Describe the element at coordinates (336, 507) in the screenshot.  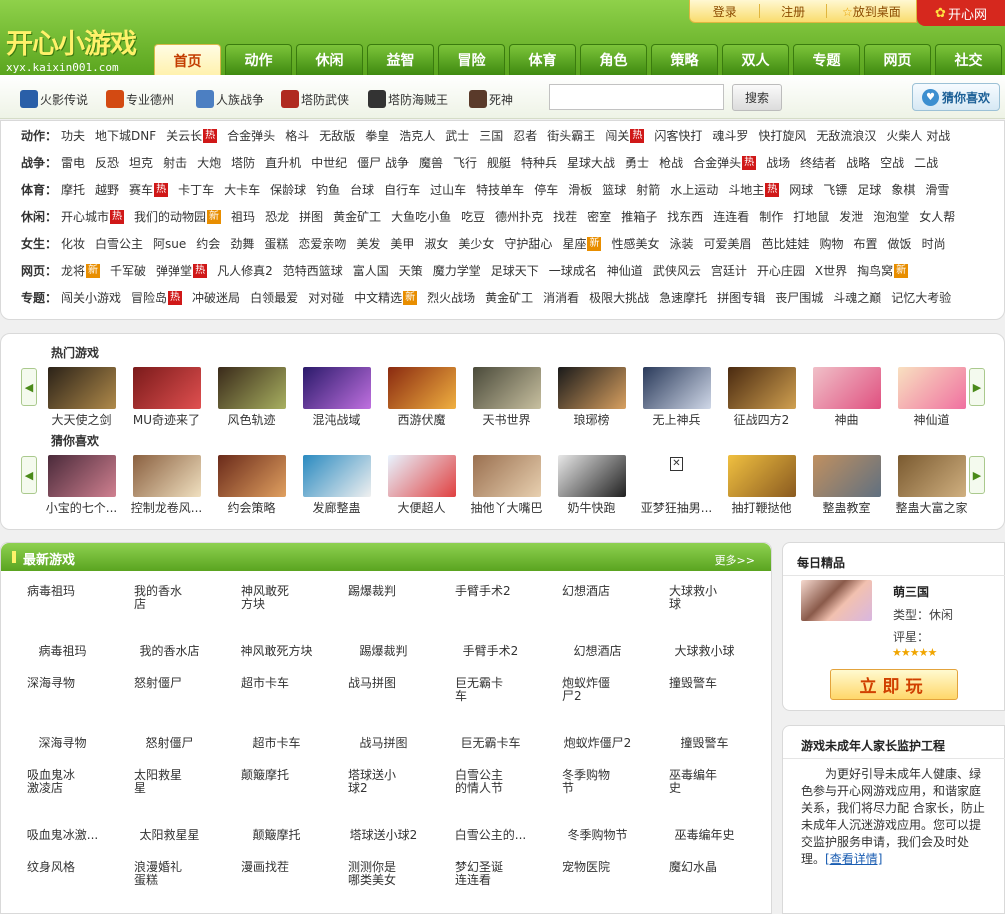
I see `game-name: 发廊整蛊` at that location.